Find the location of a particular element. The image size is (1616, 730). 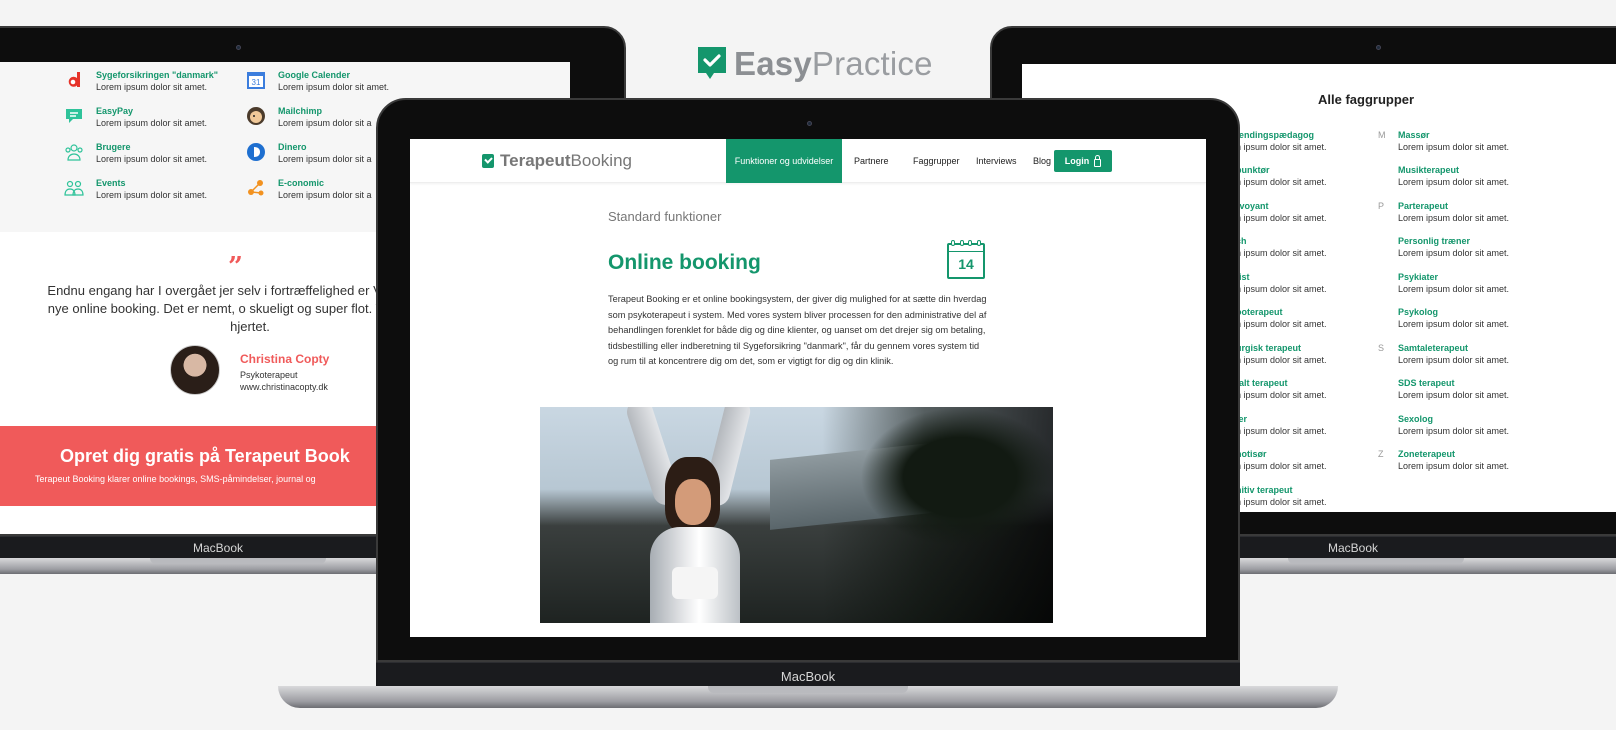

list-item: Z Zoneterapeut Lorem ipsum dolor sit amet. is located at coordinates (1468, 462).